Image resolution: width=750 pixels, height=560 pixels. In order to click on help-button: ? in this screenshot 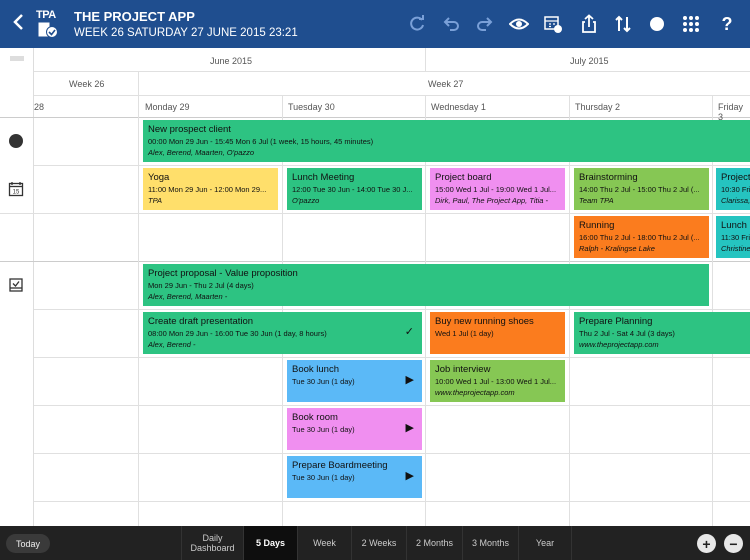, I will do `click(727, 24)`.